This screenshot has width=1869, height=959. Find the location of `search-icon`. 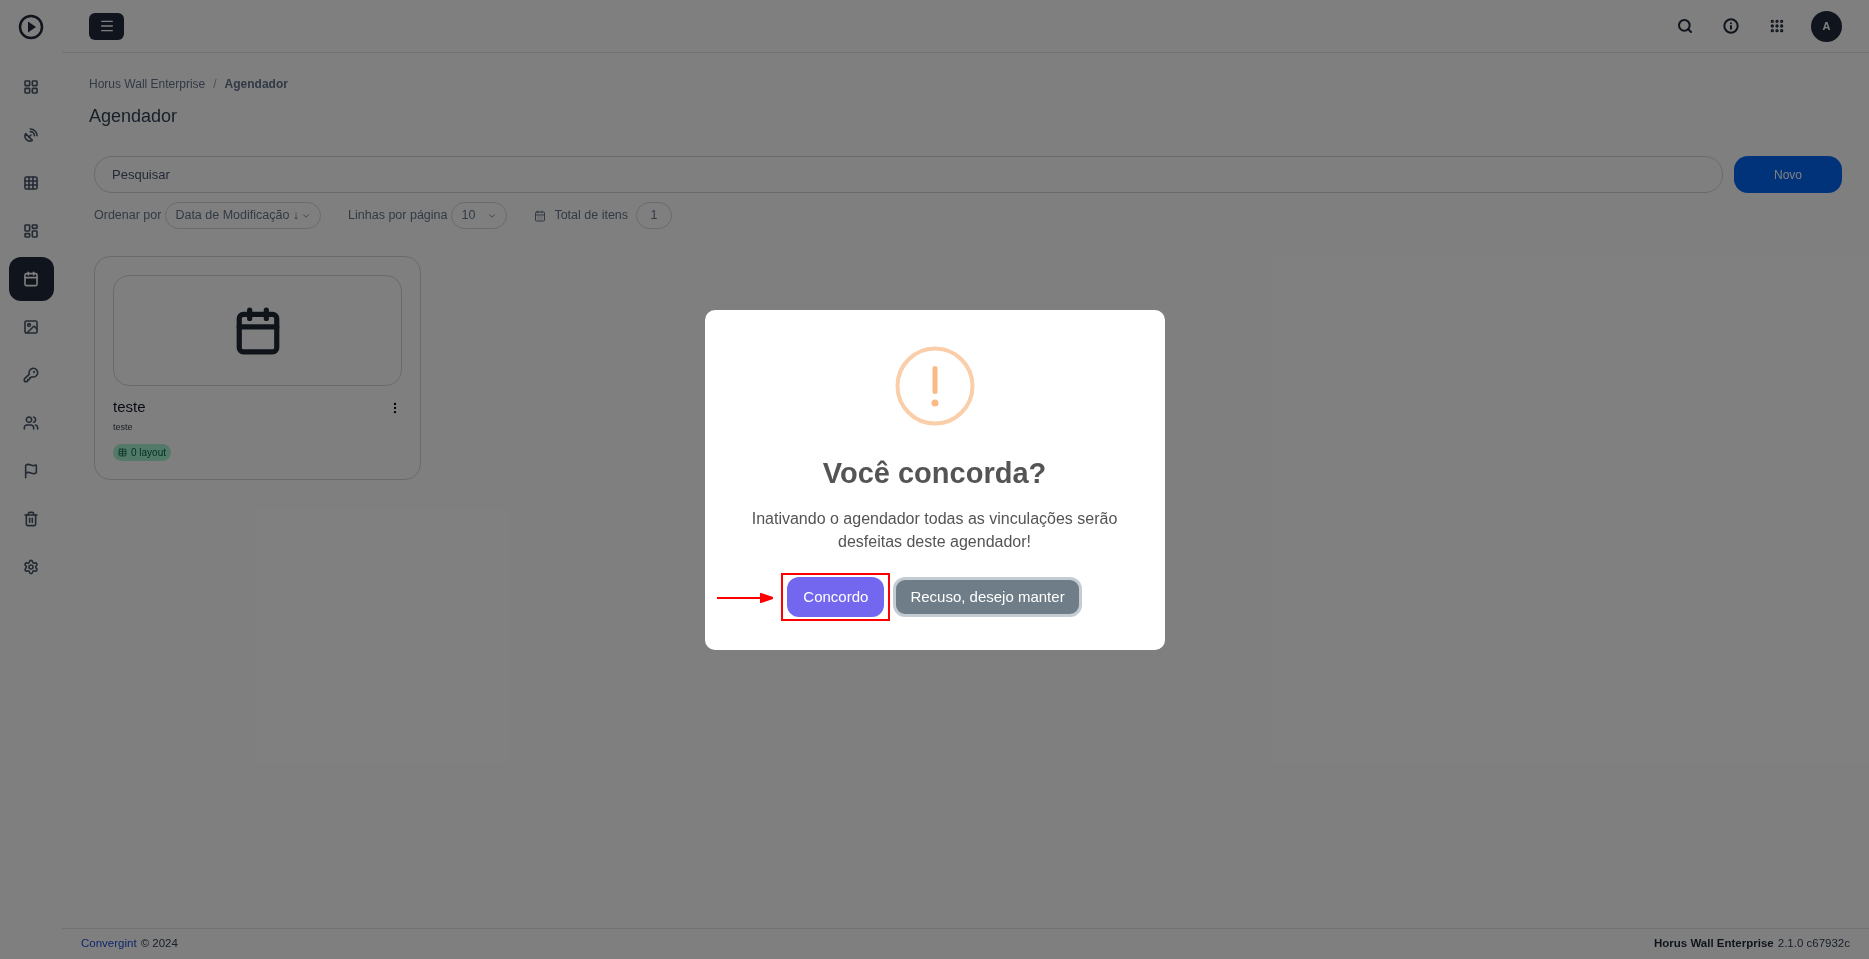

search-icon is located at coordinates (1685, 26).